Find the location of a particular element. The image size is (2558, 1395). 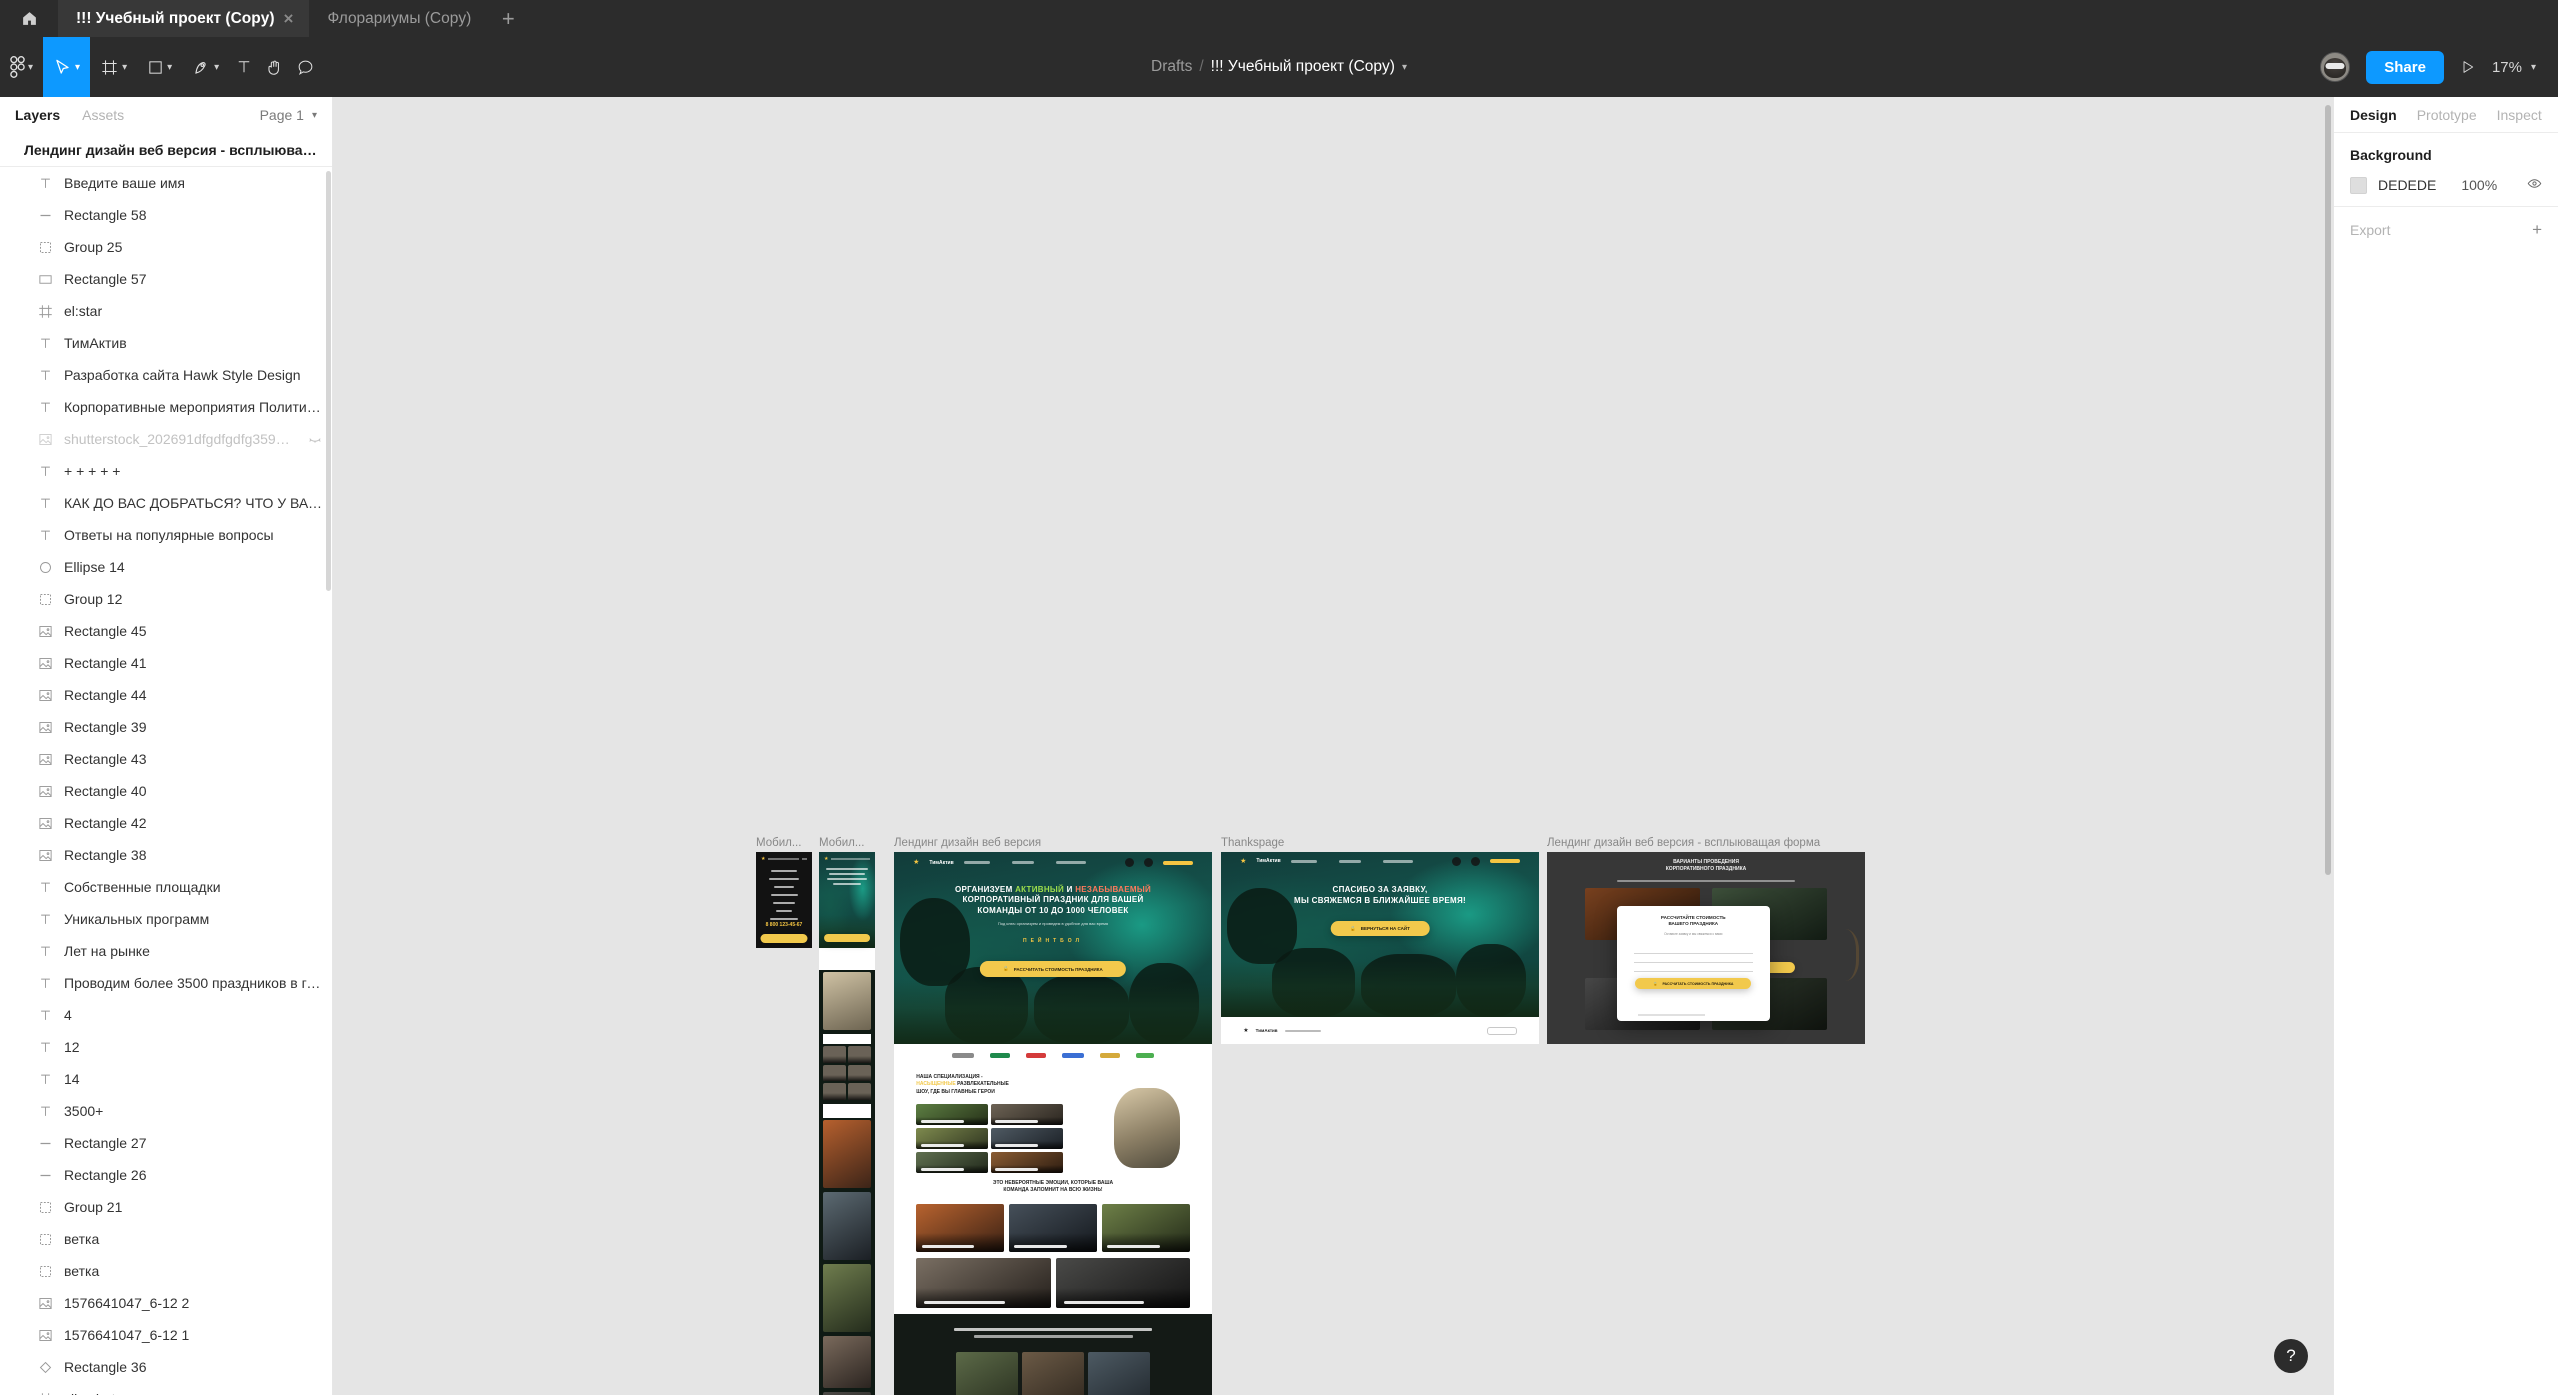

layer-label: Проводим более 3500 праздников в год is located at coordinates (193, 983).